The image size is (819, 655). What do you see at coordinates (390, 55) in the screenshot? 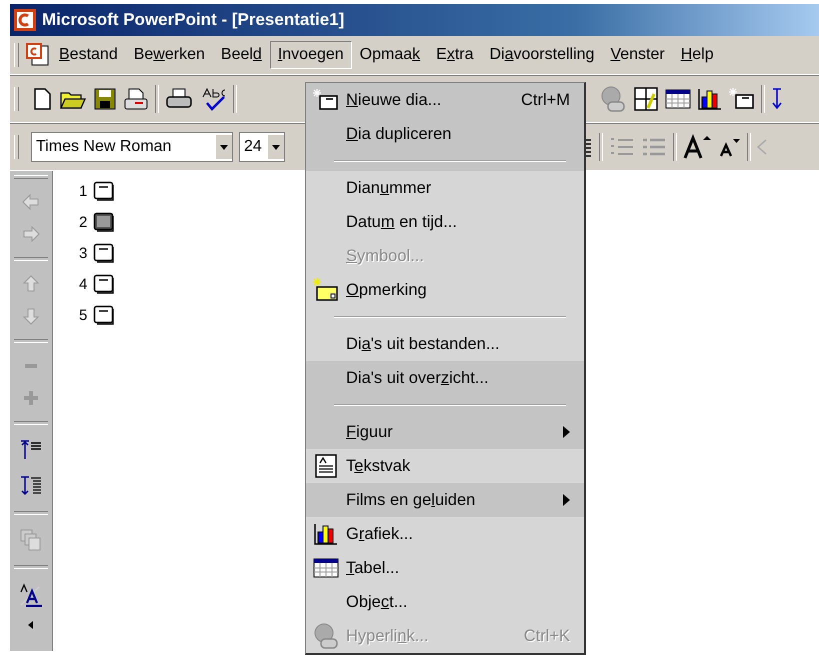
I see `menu-item: Opmaak` at bounding box center [390, 55].